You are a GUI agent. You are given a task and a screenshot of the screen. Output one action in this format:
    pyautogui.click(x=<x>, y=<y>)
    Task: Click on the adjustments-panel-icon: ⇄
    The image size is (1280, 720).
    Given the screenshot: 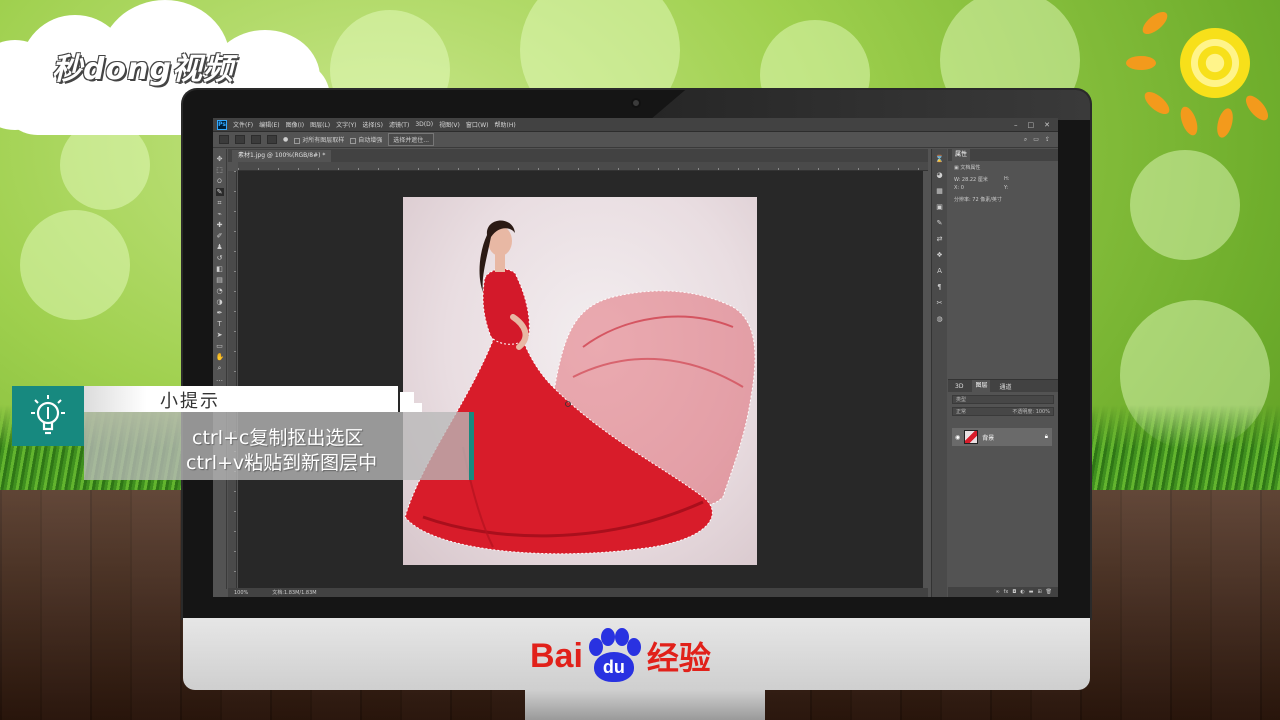 What is the action you would take?
    pyautogui.click(x=939, y=239)
    